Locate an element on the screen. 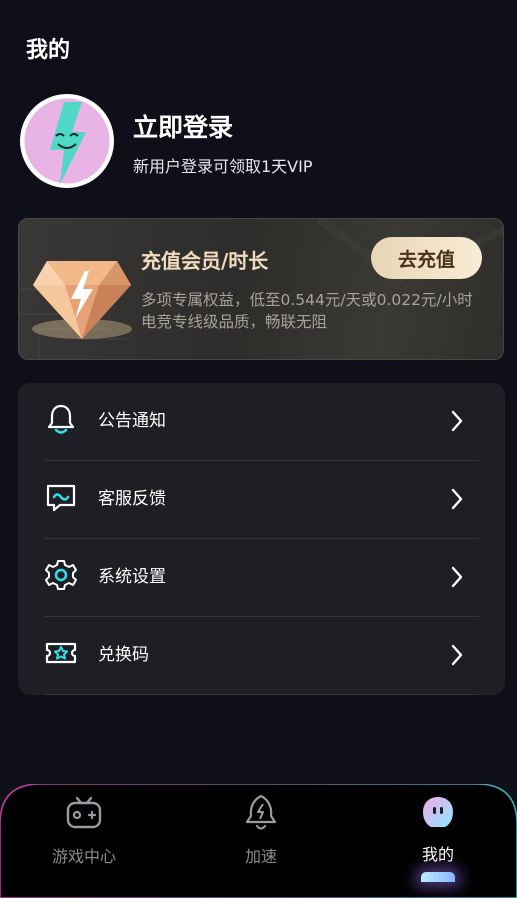  rocket-icon is located at coordinates (261, 812).